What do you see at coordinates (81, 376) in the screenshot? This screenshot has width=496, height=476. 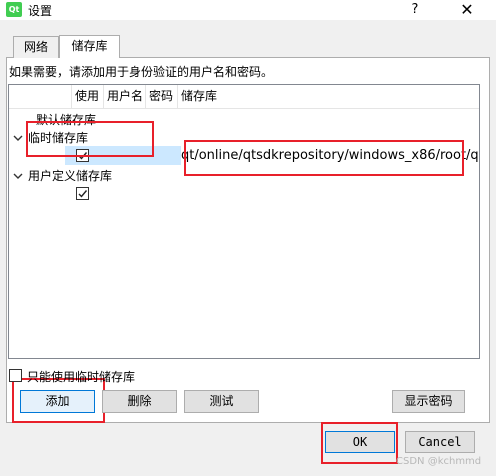 I see `only-temporary-label: 只能使用临时储存库` at bounding box center [81, 376].